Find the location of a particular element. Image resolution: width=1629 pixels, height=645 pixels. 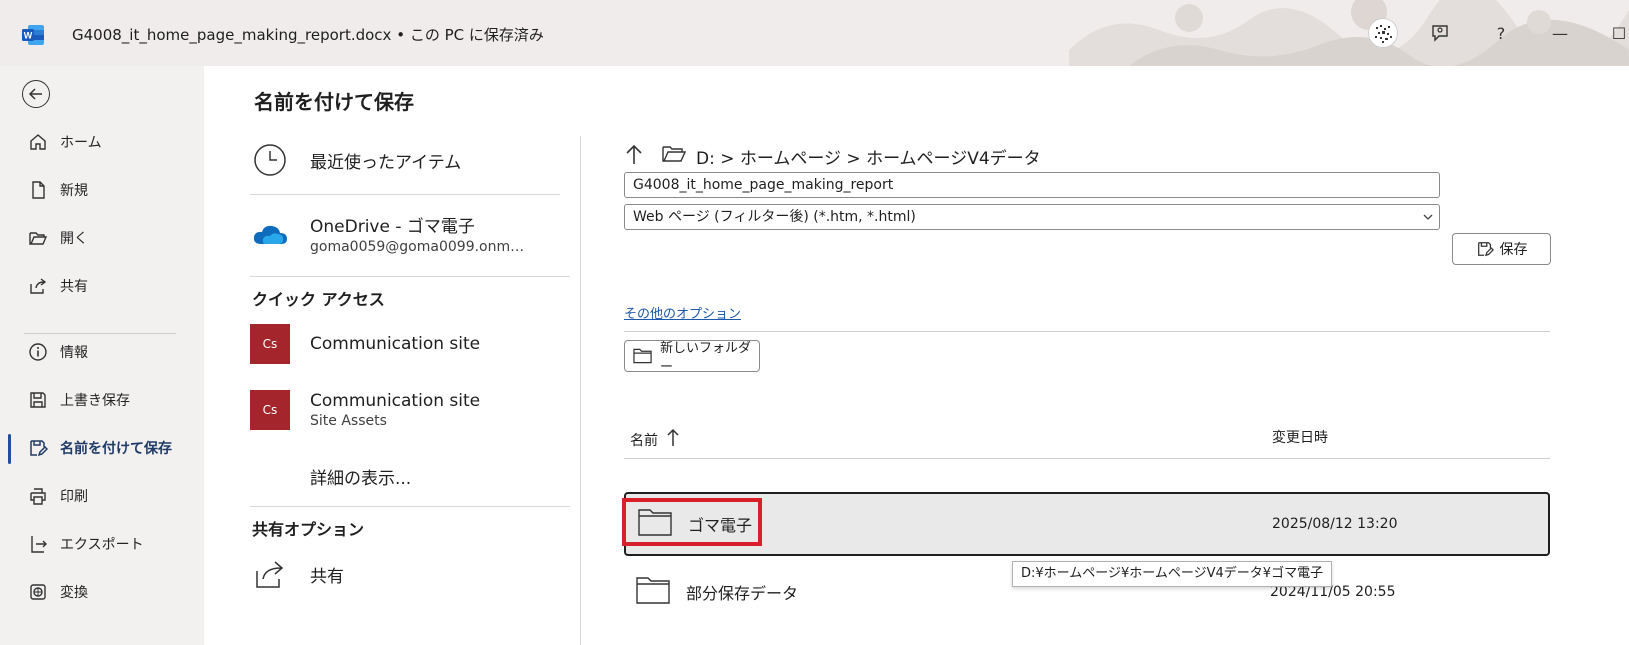

help-button: ? is located at coordinates (1501, 33).